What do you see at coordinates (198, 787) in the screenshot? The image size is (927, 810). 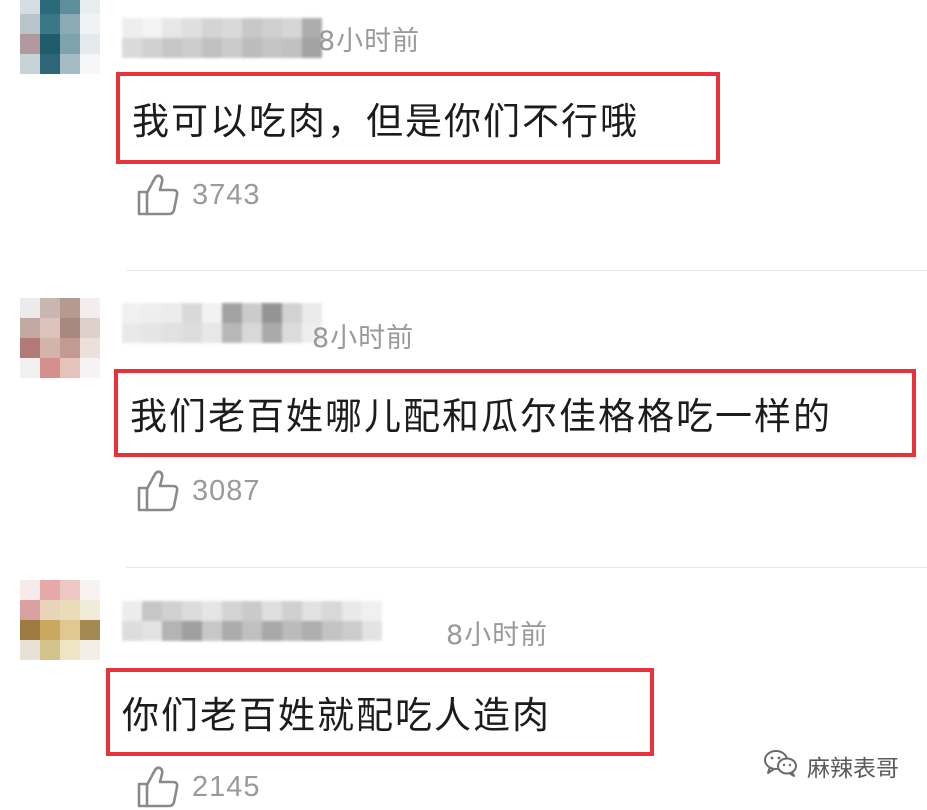 I see `like-button: 2145` at bounding box center [198, 787].